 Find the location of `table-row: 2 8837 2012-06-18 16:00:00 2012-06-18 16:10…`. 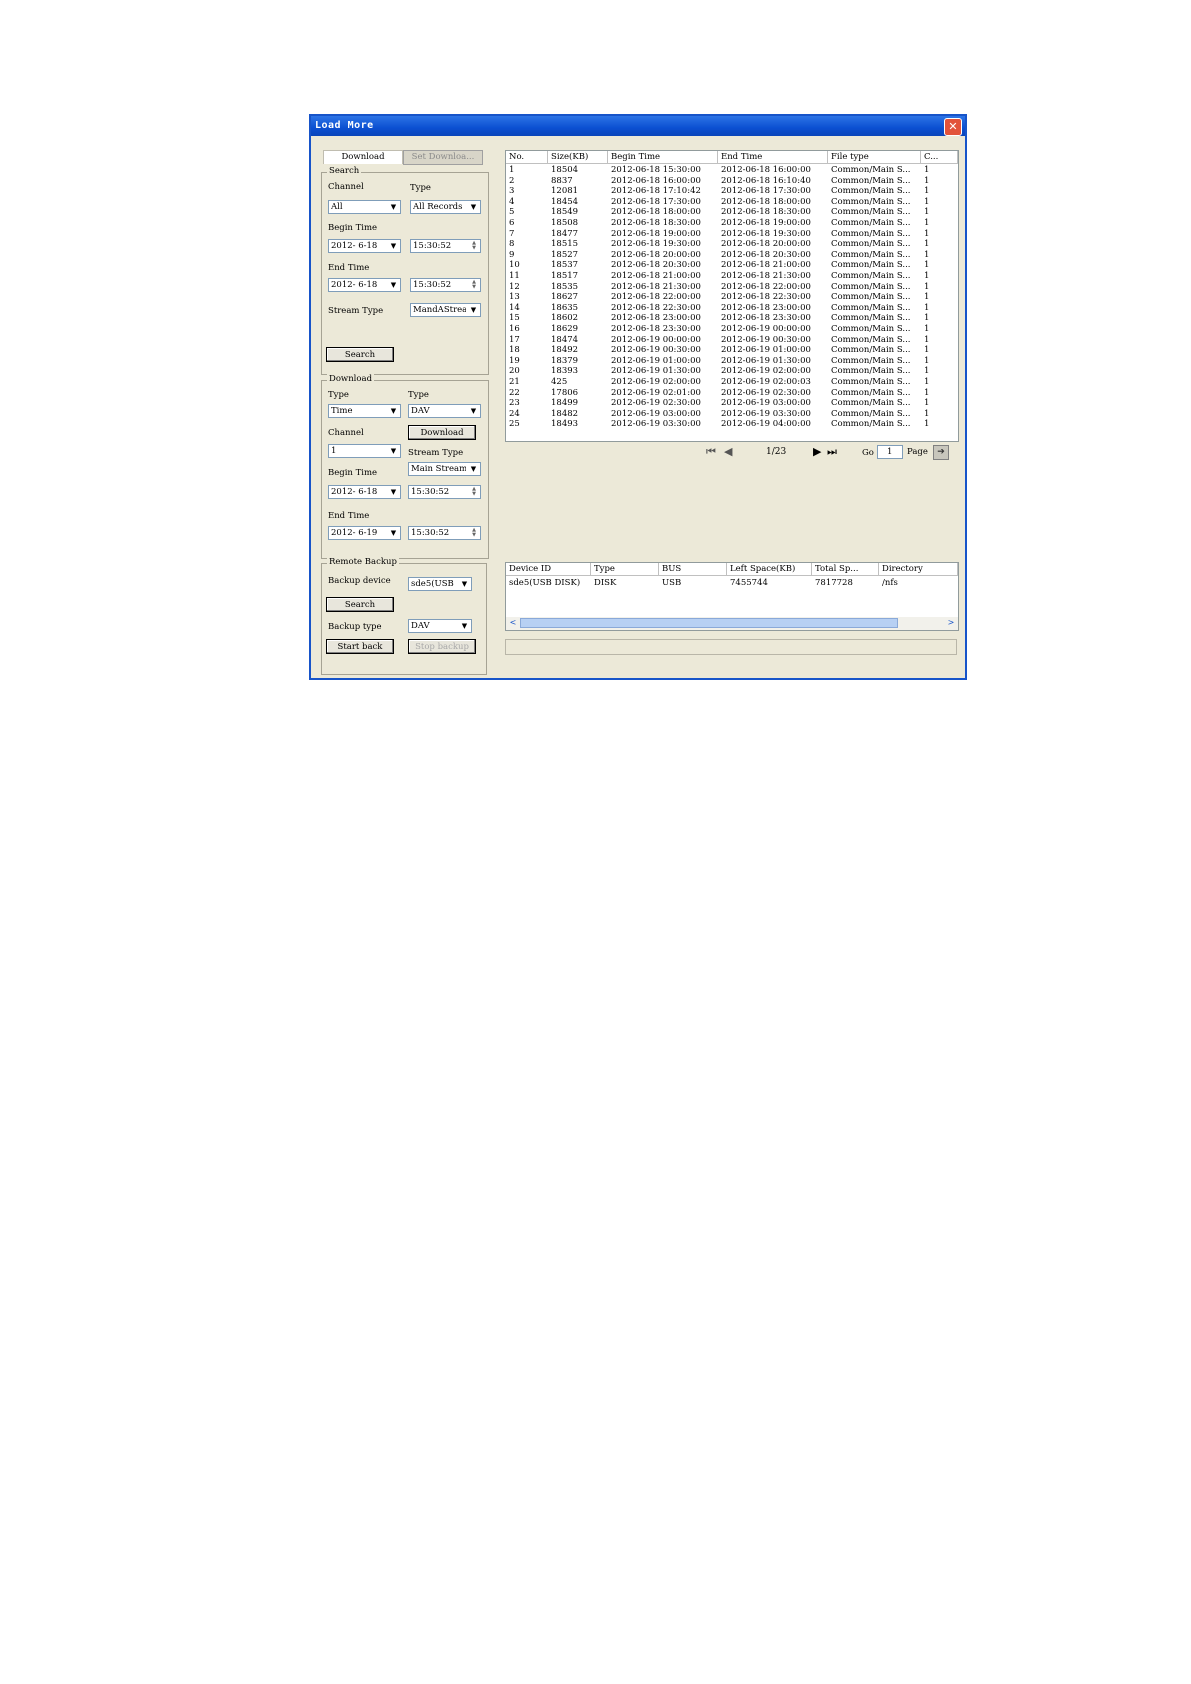

table-row: 2 8837 2012-06-18 16:00:00 2012-06-18 16:10… is located at coordinates (732, 181).